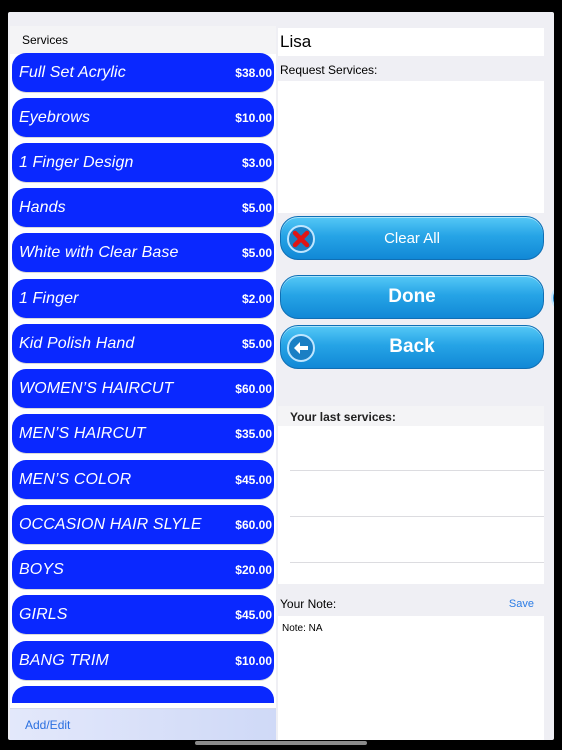  What do you see at coordinates (143, 569) in the screenshot?
I see `service-item-boys: BOYS $20.00` at bounding box center [143, 569].